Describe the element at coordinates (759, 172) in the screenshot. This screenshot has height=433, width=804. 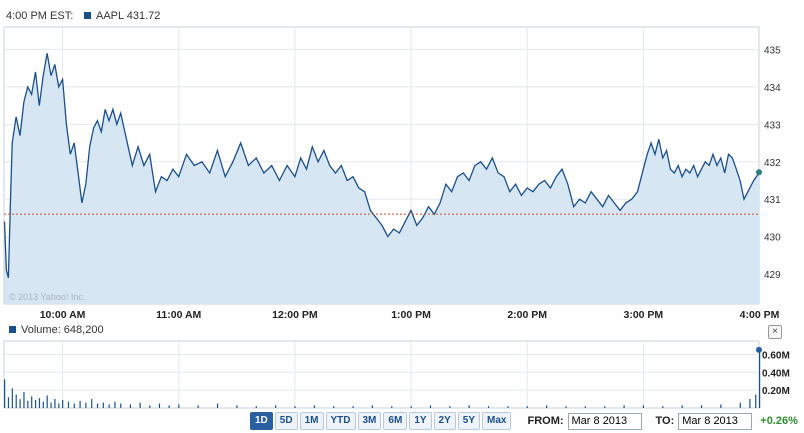
I see `last-price-dot` at that location.